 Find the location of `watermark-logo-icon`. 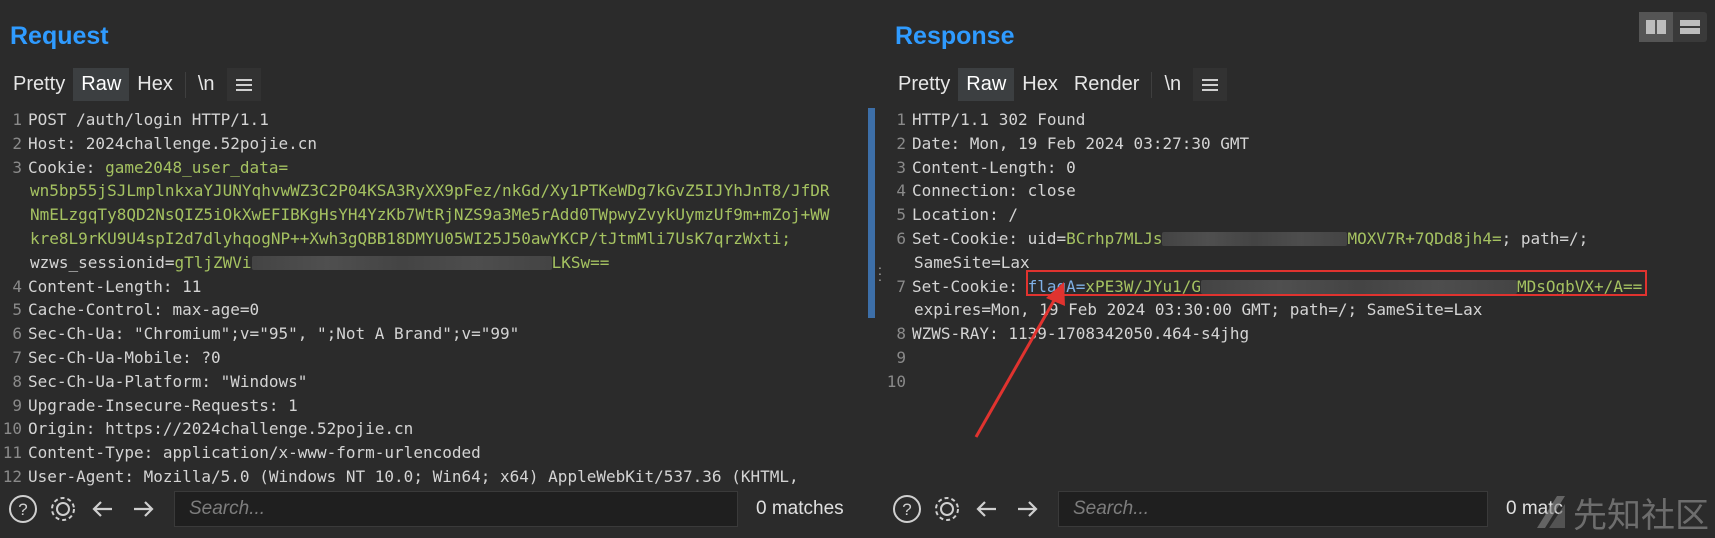

watermark-logo-icon is located at coordinates (1551, 512).